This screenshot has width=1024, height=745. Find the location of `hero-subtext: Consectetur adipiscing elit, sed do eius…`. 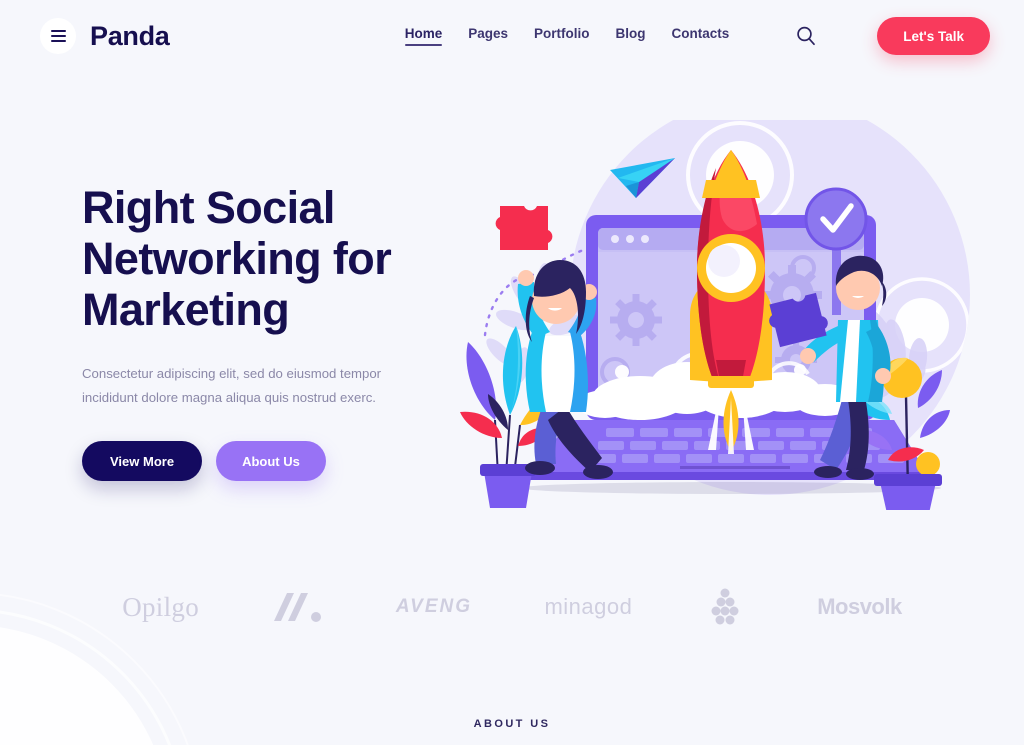

hero-subtext: Consectetur adipiscing elit, sed do eius… is located at coordinates (232, 385).